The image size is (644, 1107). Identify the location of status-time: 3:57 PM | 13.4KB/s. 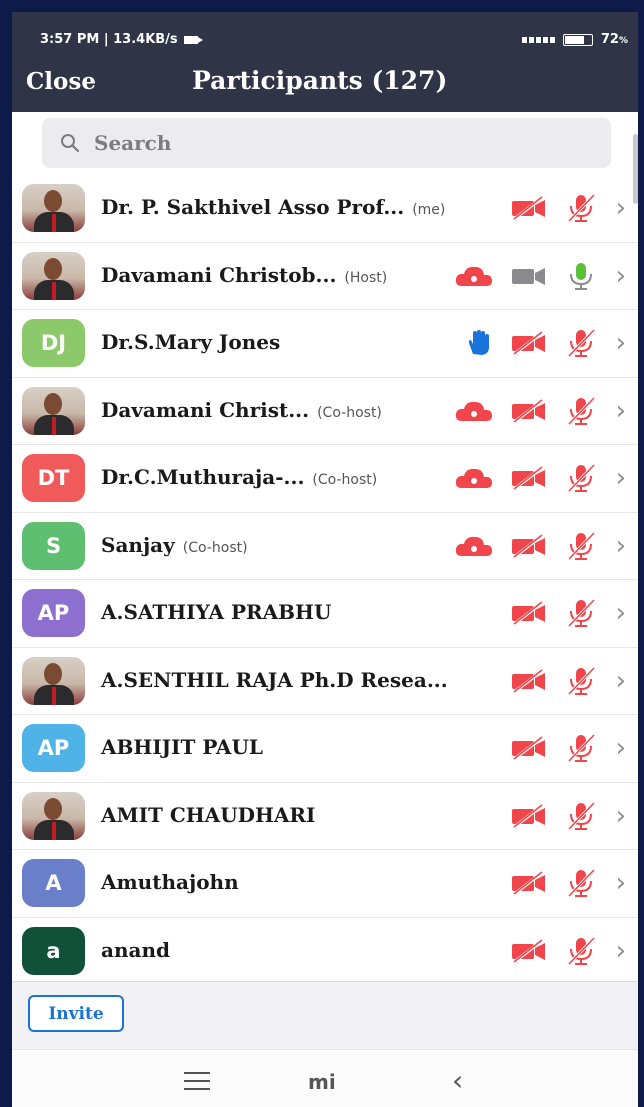
(109, 39).